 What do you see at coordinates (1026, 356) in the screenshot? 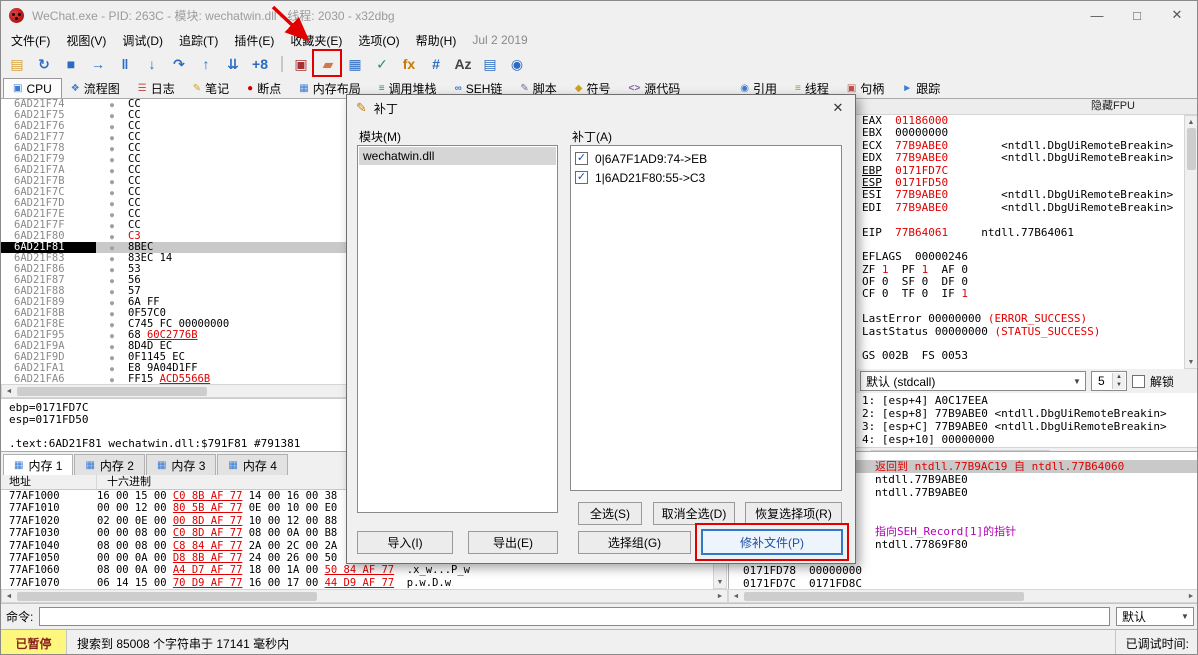
I see `register-line: GS 002B FS 0053` at bounding box center [1026, 356].